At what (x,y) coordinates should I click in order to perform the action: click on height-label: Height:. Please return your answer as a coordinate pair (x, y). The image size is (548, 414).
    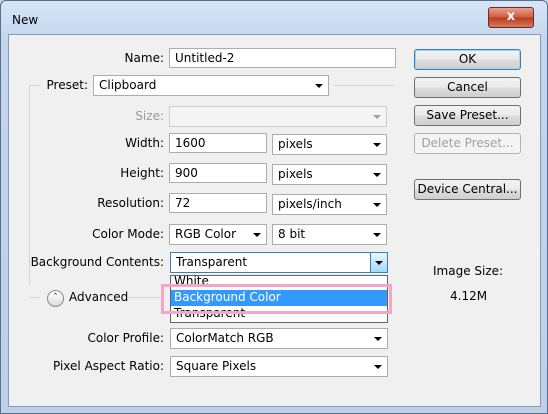
    Looking at the image, I should click on (142, 173).